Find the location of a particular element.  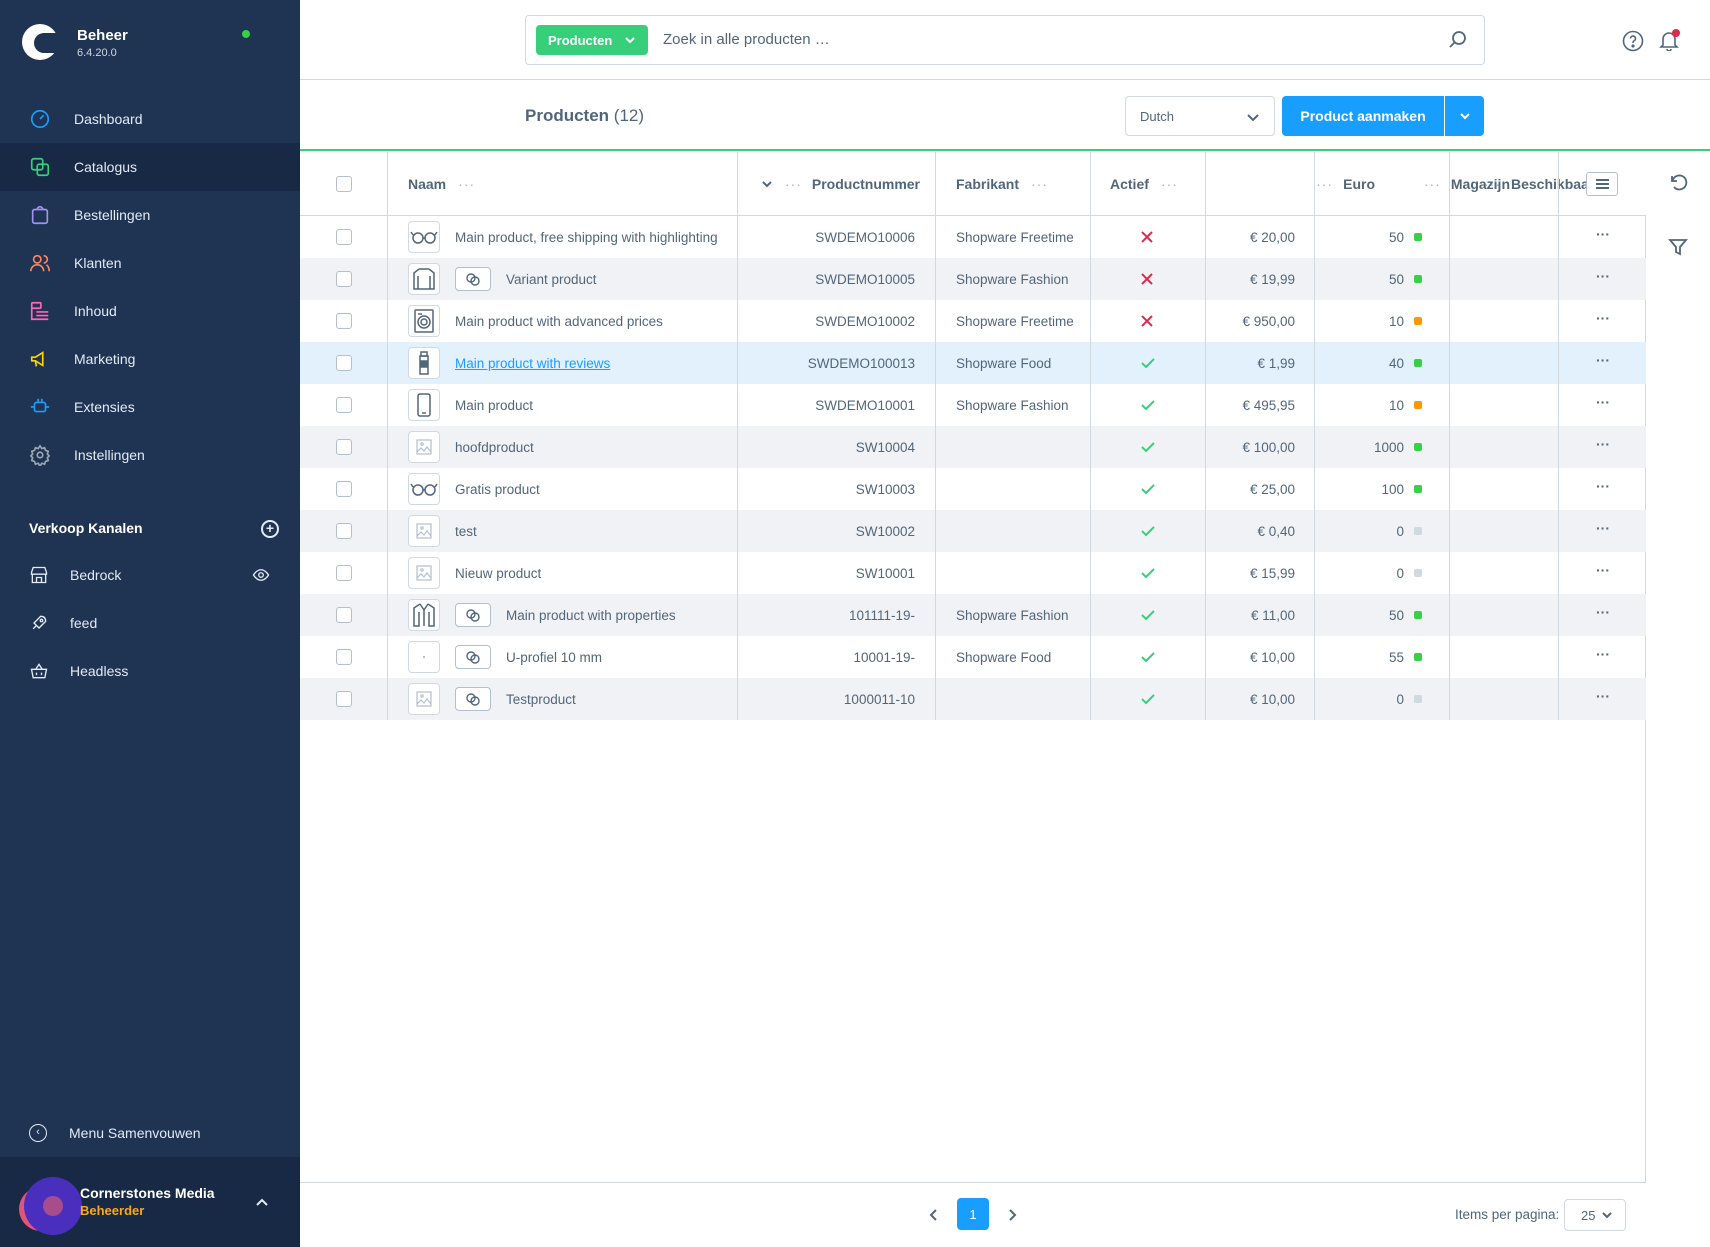

nav-item-extensions: Extensies is located at coordinates (150, 407).